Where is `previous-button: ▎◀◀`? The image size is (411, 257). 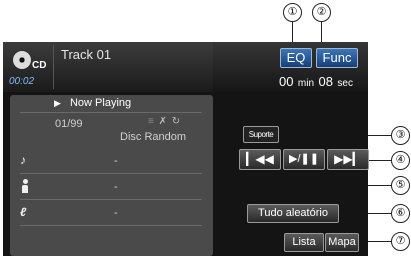
previous-button: ▎◀◀ is located at coordinates (260, 159).